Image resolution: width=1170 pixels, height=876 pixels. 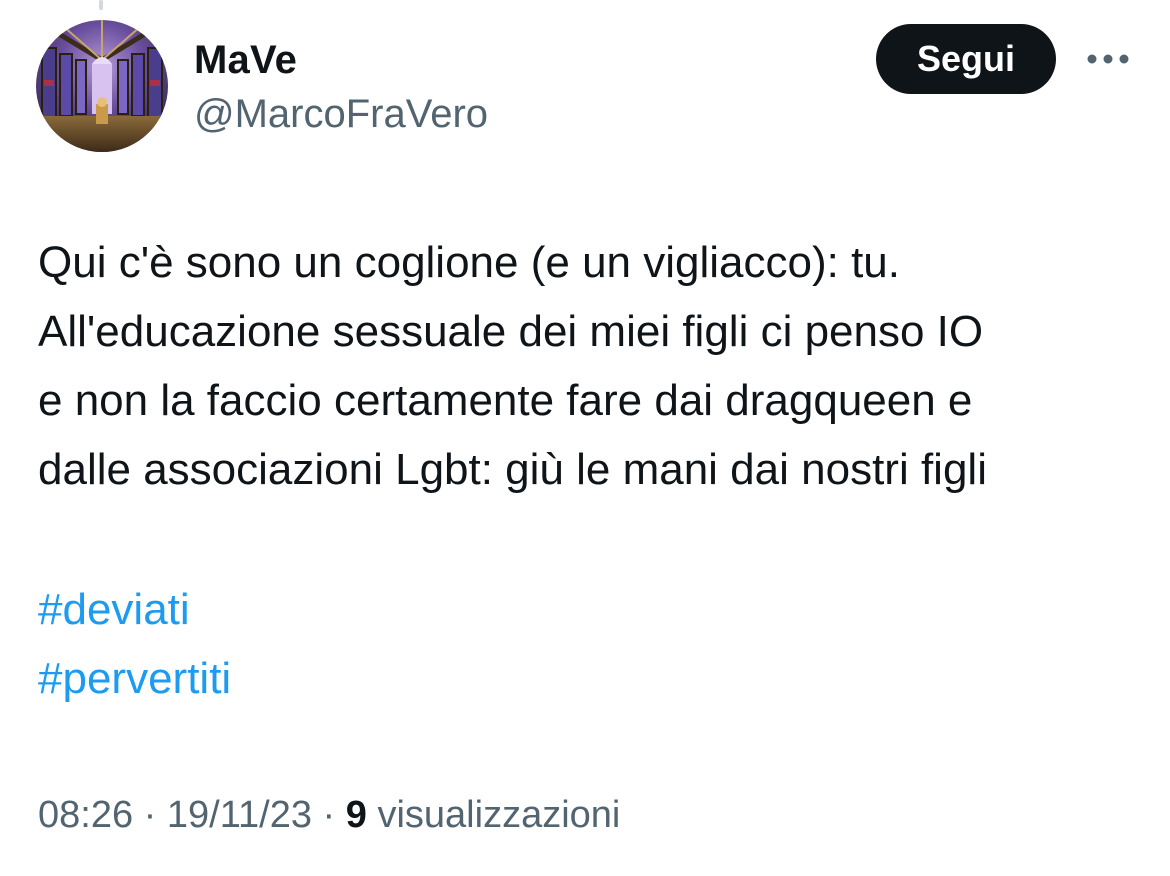 I want to click on hashtag-link-pervertiti: #pervertiti, so click(x=134, y=678).